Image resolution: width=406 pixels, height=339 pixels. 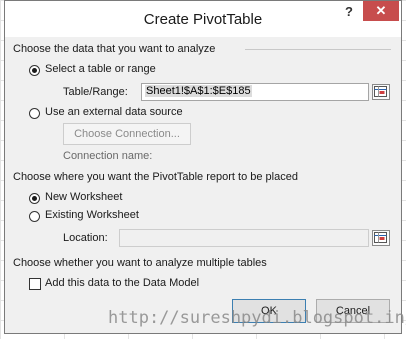 What do you see at coordinates (35, 284) in the screenshot?
I see `data-model-checkbox` at bounding box center [35, 284].